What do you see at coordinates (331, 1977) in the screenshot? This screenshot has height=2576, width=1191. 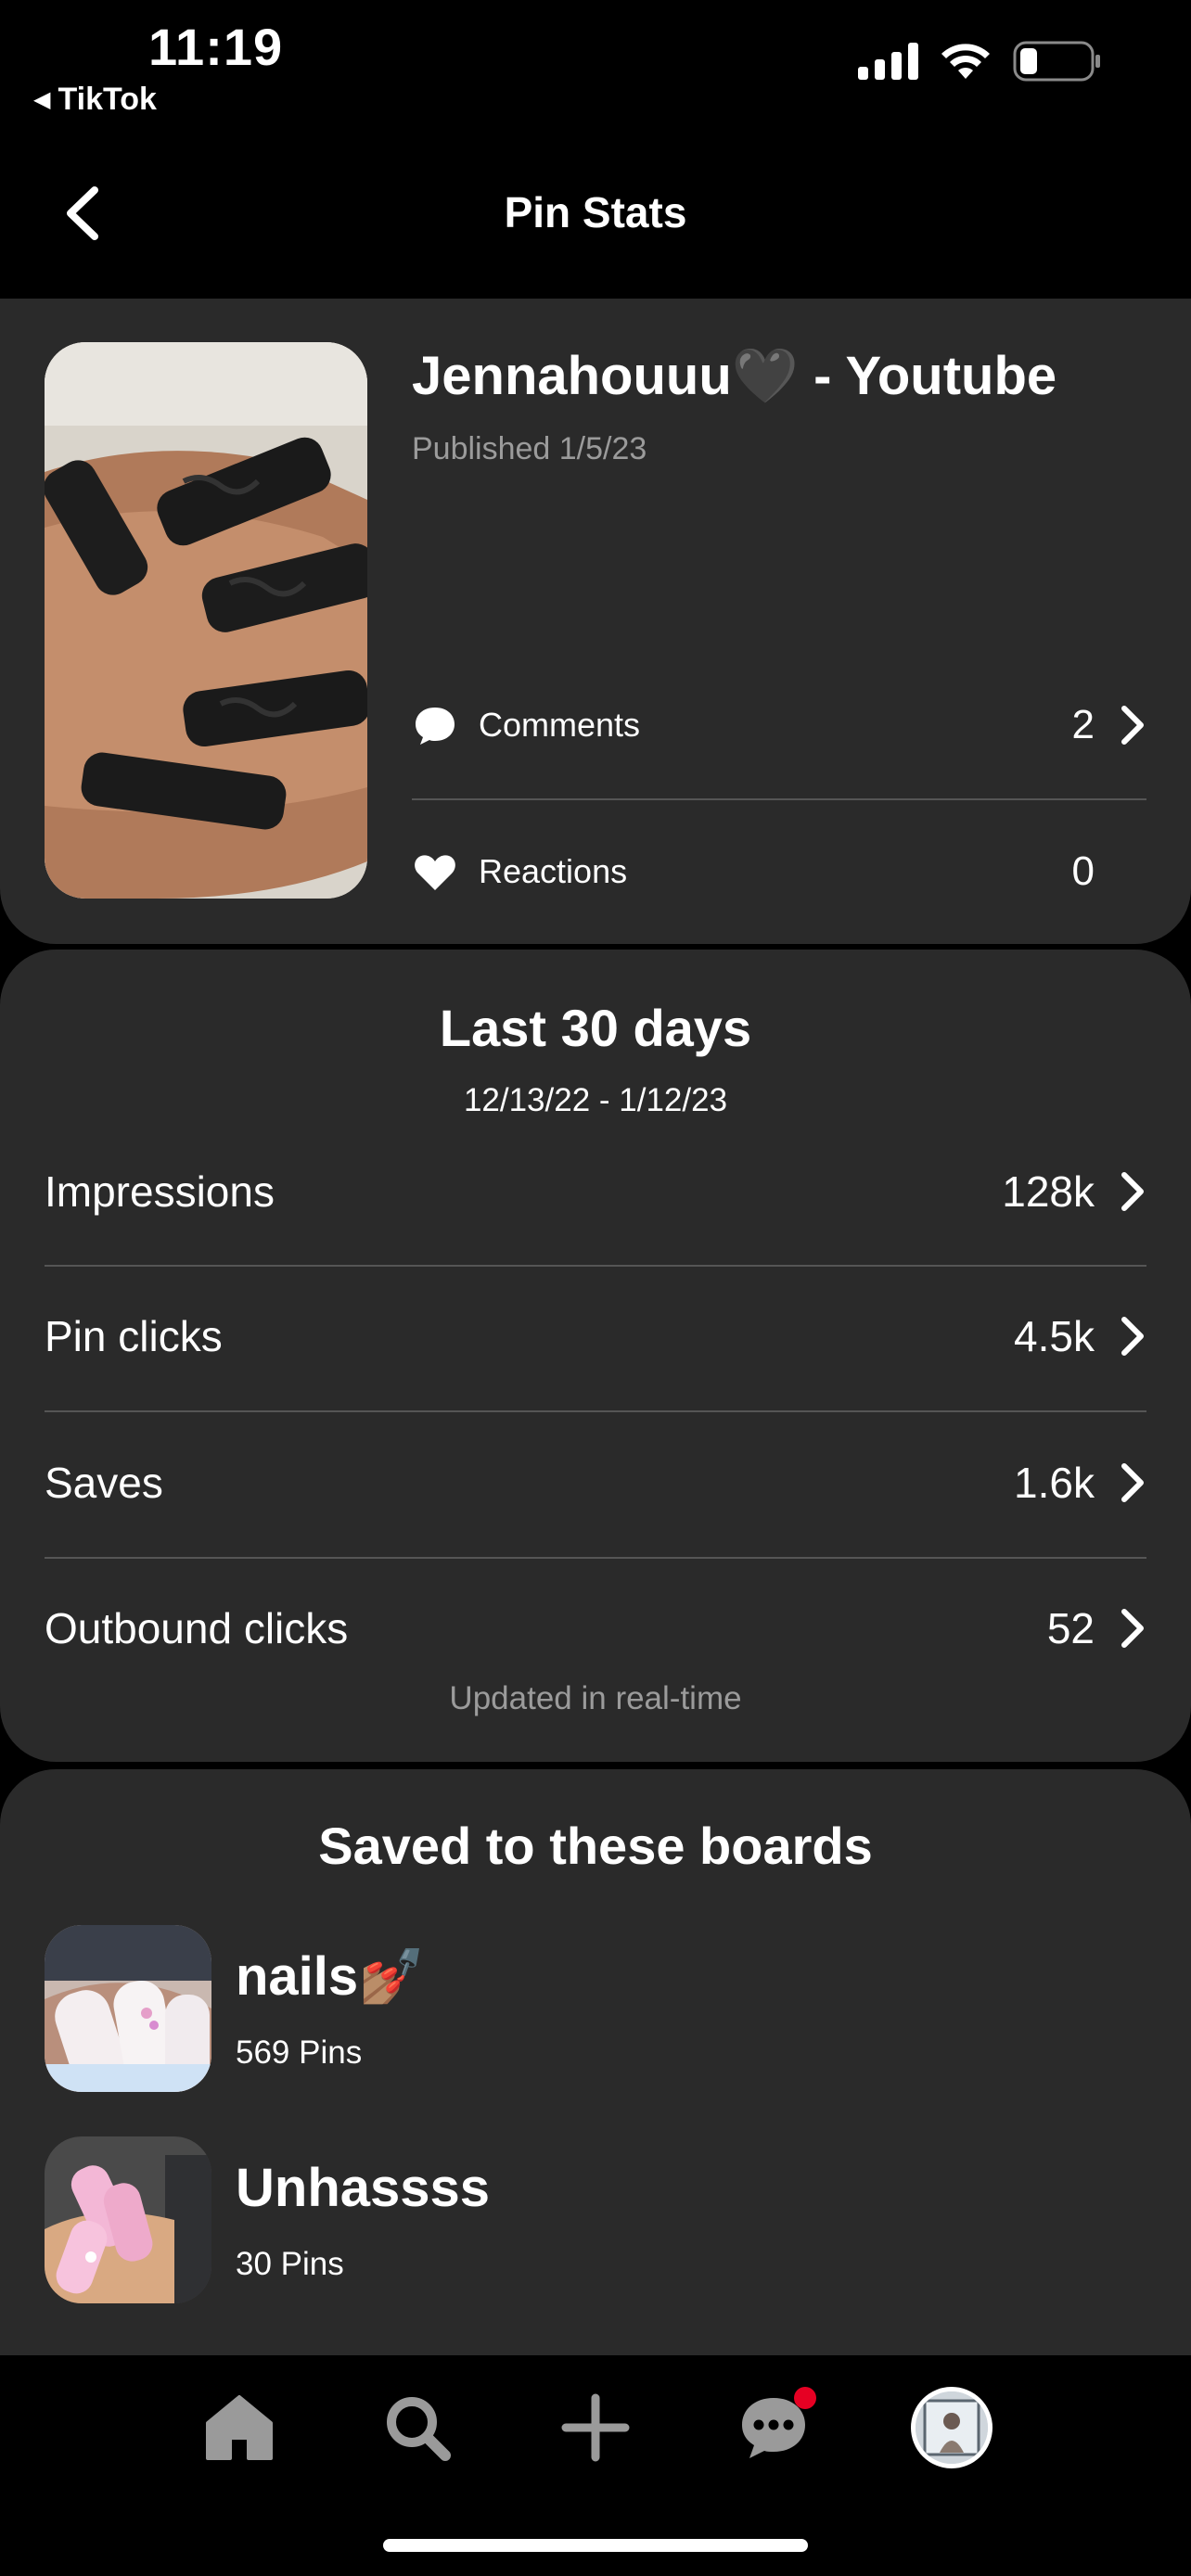 I see `board-name: nails💅🏽` at bounding box center [331, 1977].